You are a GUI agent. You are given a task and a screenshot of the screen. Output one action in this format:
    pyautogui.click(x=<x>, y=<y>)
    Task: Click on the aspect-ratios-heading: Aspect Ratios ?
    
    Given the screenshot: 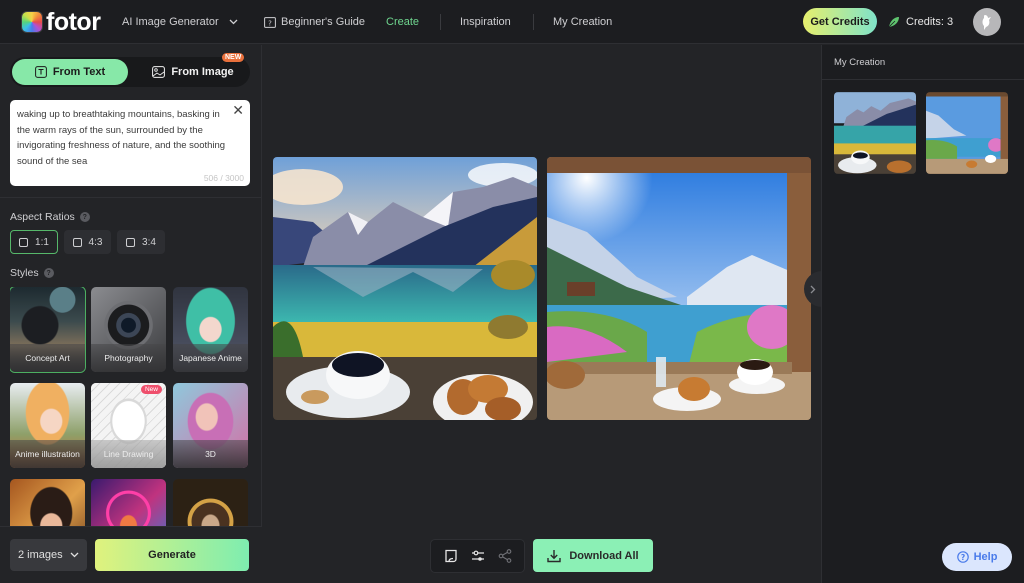 What is the action you would take?
    pyautogui.click(x=50, y=217)
    